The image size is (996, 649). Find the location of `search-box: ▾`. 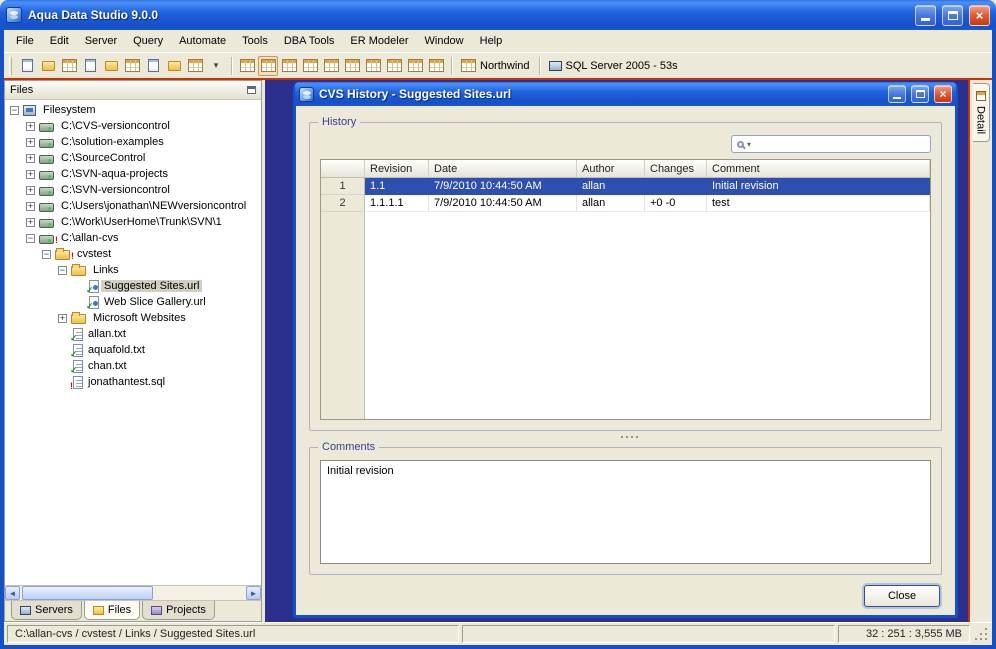

search-box: ▾ is located at coordinates (831, 144).